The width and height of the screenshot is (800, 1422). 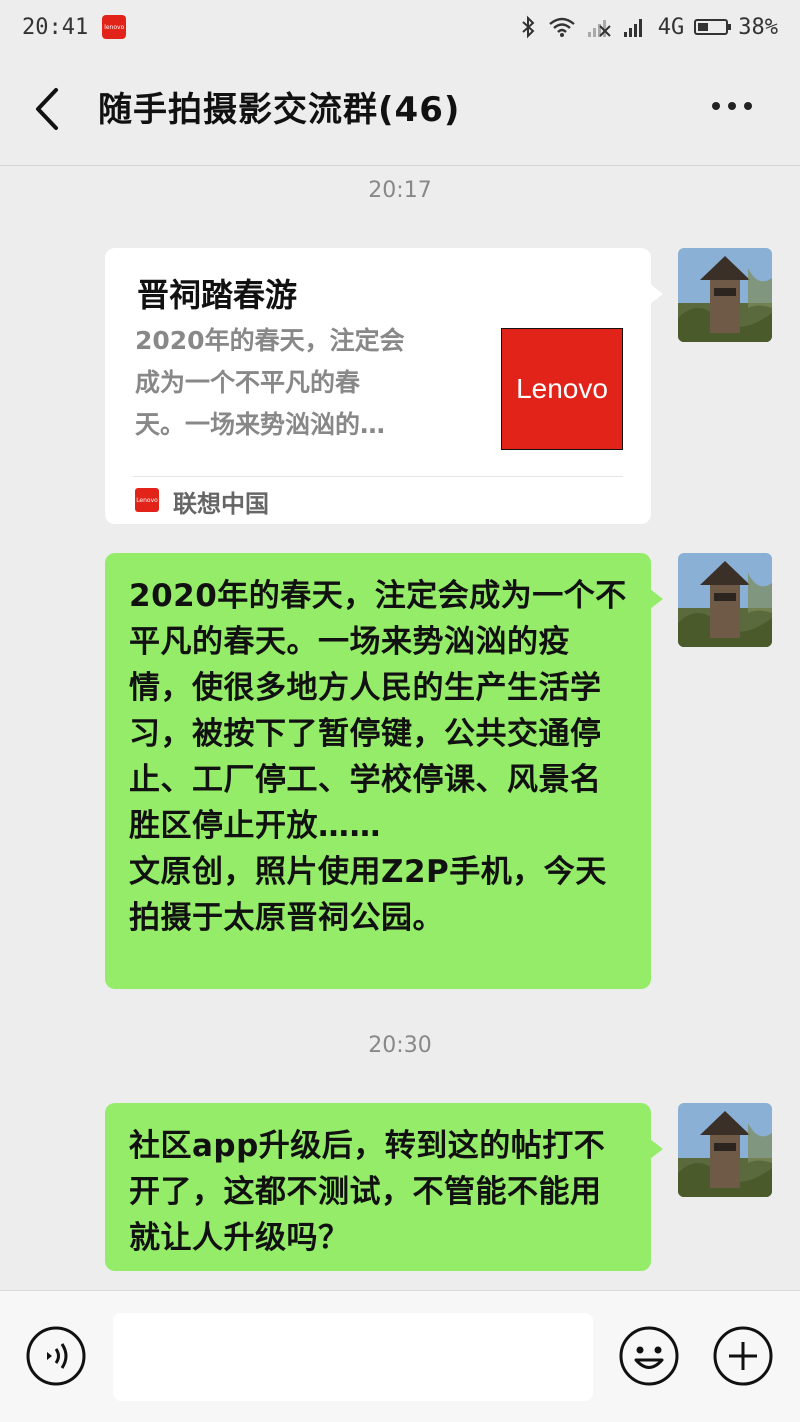 I want to click on card-thumbnail: Lenovo, so click(x=562, y=389).